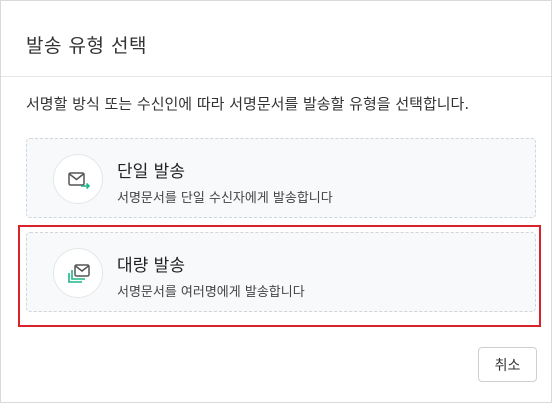 The height and width of the screenshot is (403, 552). Describe the element at coordinates (151, 266) in the screenshot. I see `bulk-send-title: 대량 발송` at that location.